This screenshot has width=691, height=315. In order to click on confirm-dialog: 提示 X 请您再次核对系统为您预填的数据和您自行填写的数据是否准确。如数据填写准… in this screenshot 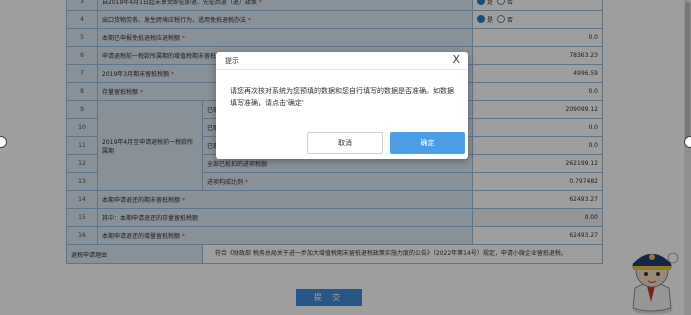, I will do `click(342, 105)`.